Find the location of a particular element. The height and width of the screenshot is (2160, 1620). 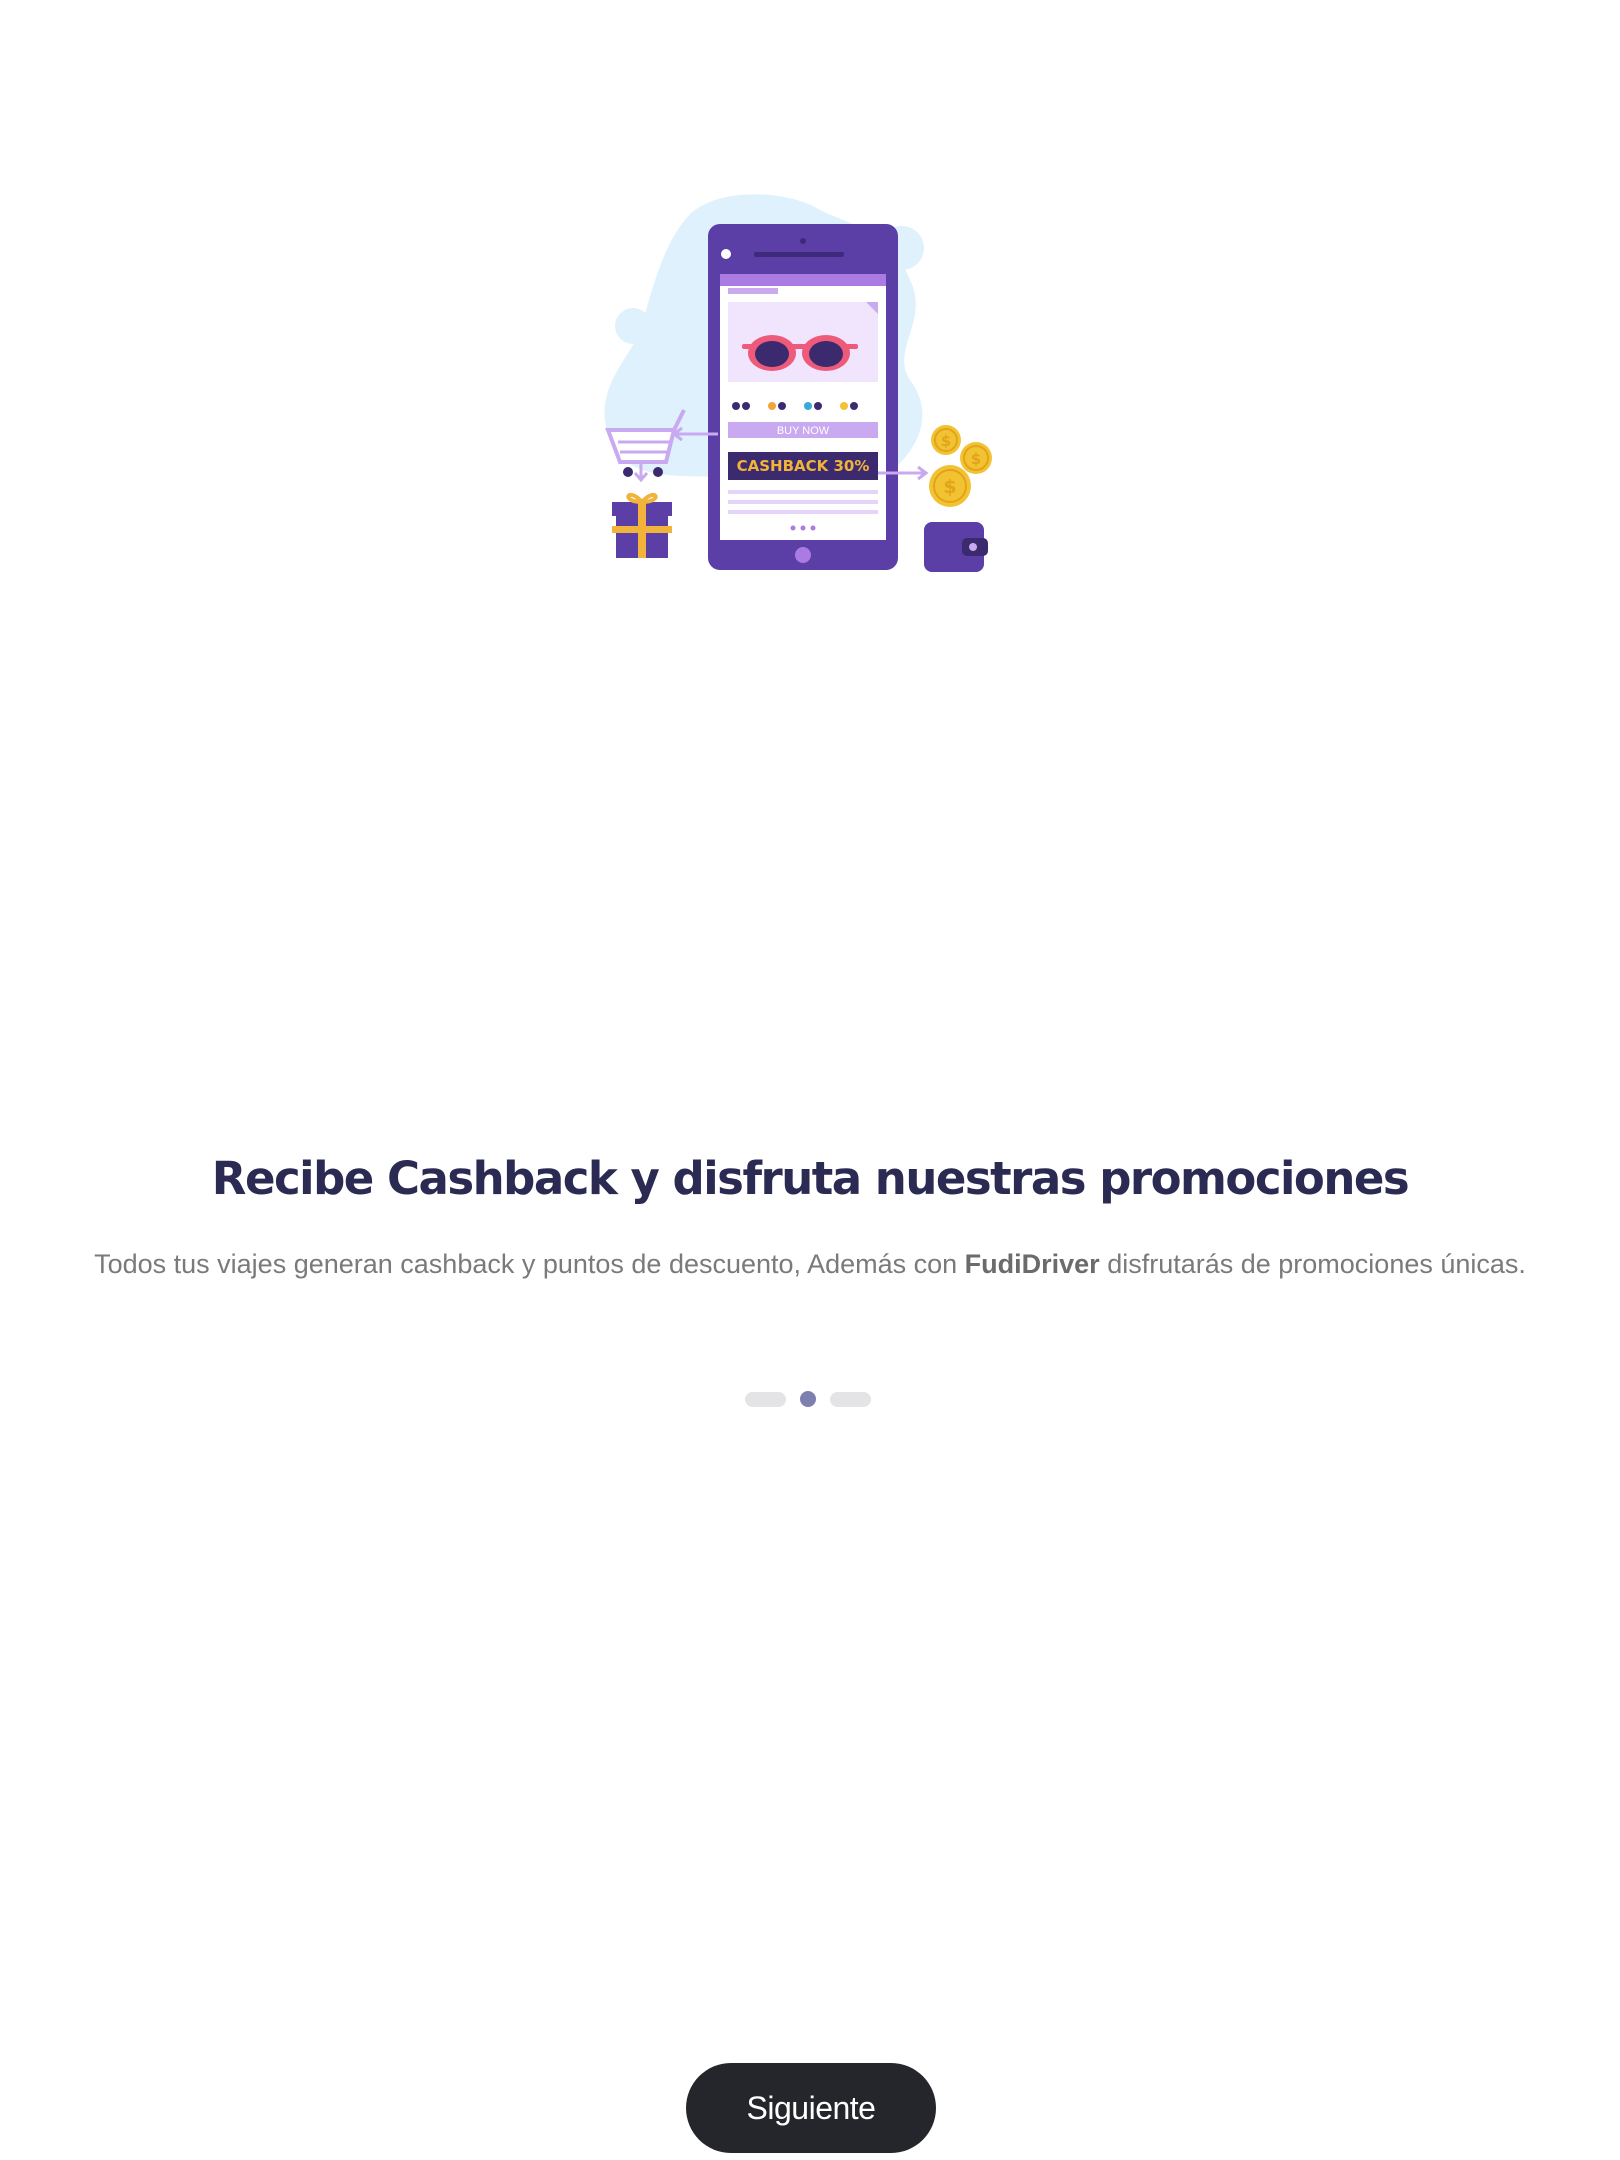

page-indicator-active is located at coordinates (808, 1399).